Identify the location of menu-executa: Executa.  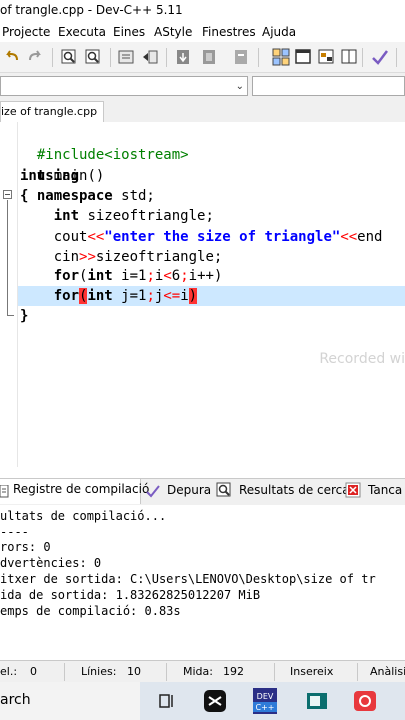
(82, 32).